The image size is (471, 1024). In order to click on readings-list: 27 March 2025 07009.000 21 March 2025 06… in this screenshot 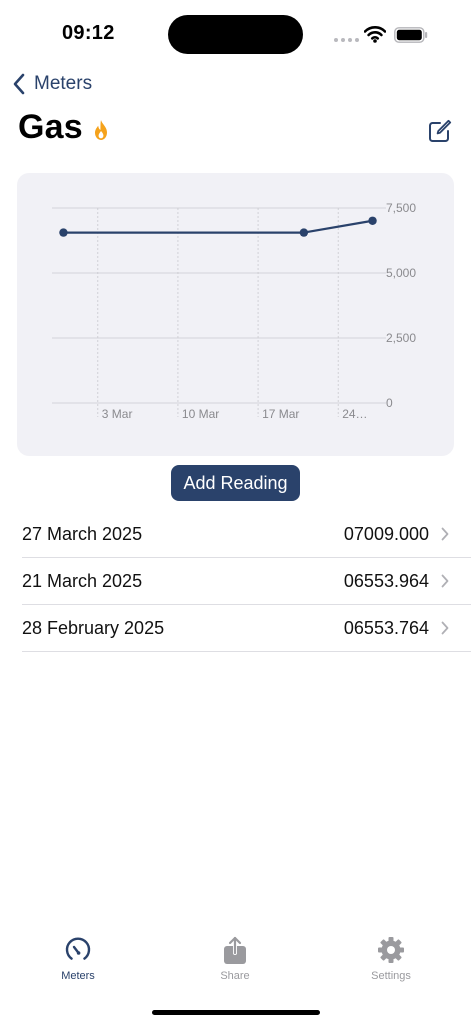, I will do `click(246, 581)`.